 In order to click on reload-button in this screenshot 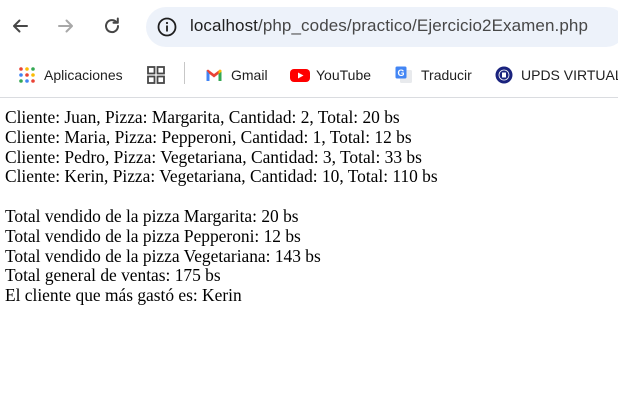, I will do `click(112, 26)`.